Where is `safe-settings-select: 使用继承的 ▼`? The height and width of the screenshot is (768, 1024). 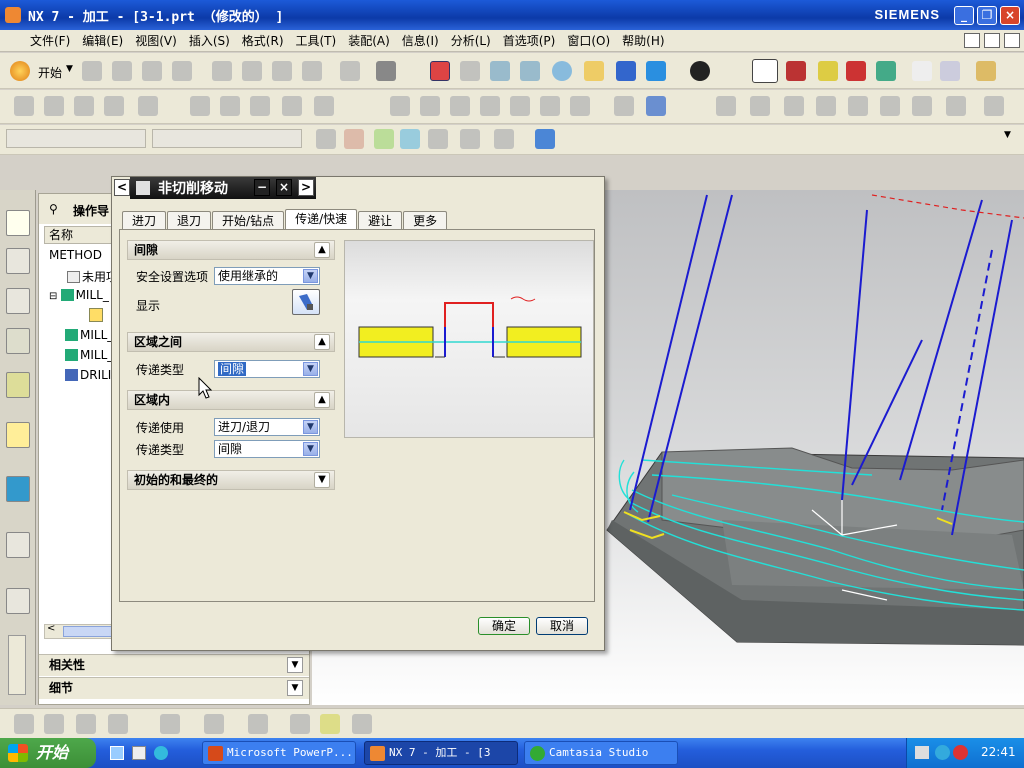 safe-settings-select: 使用继承的 ▼ is located at coordinates (267, 276).